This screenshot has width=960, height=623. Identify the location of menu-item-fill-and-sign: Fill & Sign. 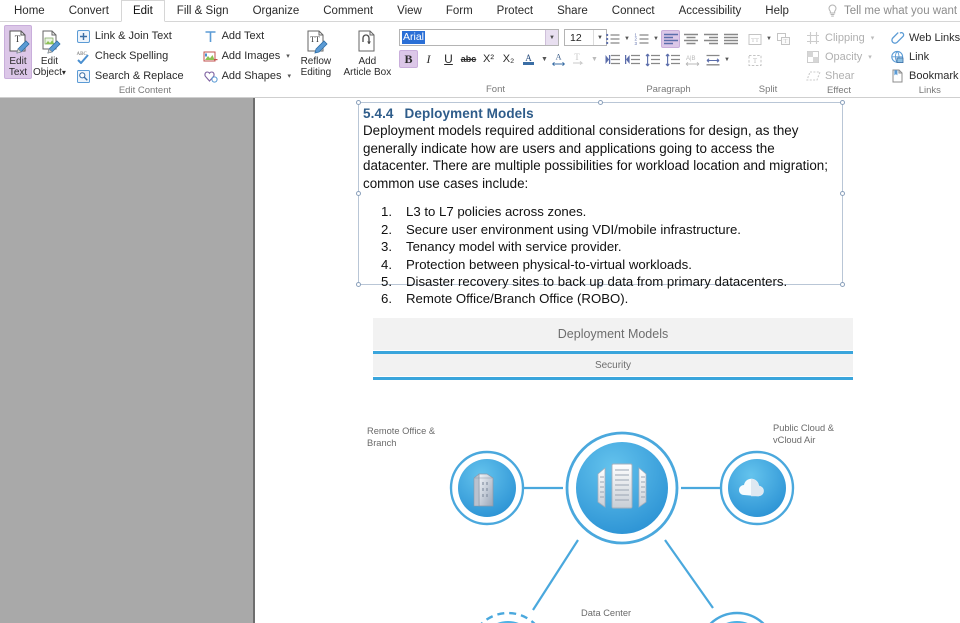
(203, 10).